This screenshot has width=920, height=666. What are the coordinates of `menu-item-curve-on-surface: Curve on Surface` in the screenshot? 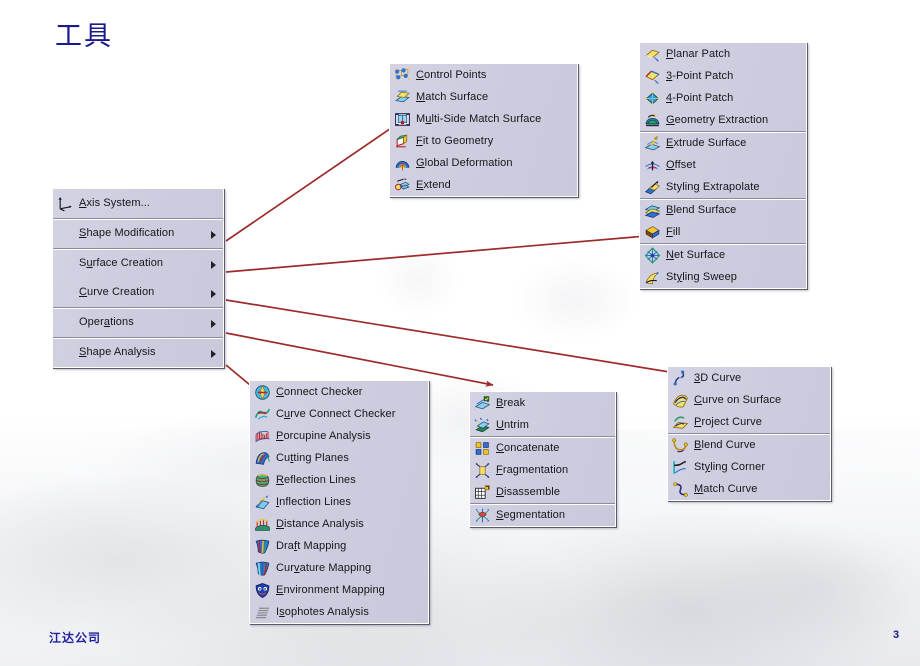 It's located at (749, 400).